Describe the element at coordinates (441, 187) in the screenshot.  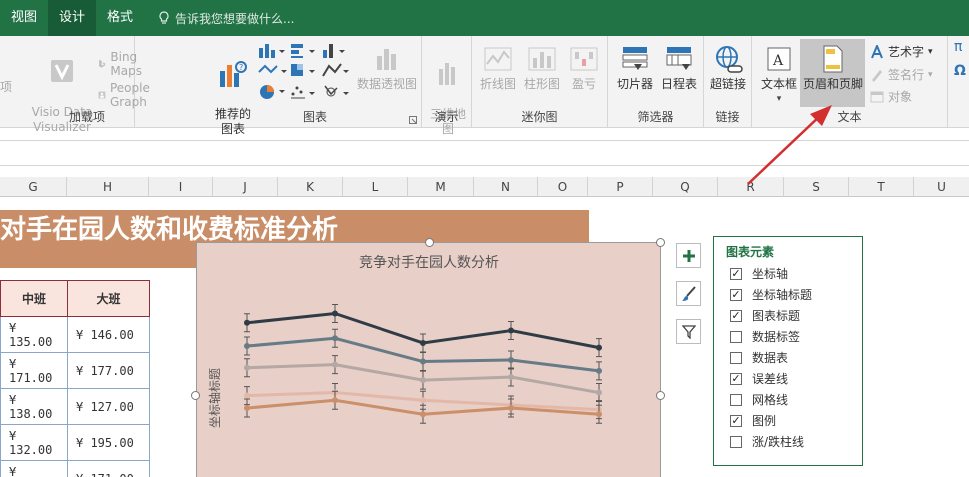
I see `column-header-m: M` at that location.